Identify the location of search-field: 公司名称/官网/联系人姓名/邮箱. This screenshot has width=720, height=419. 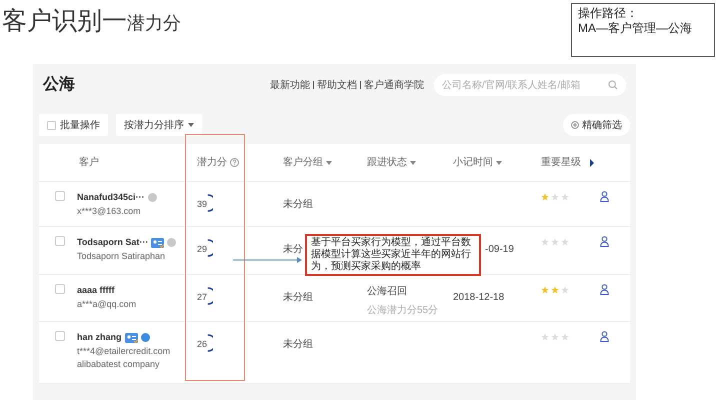
(525, 85).